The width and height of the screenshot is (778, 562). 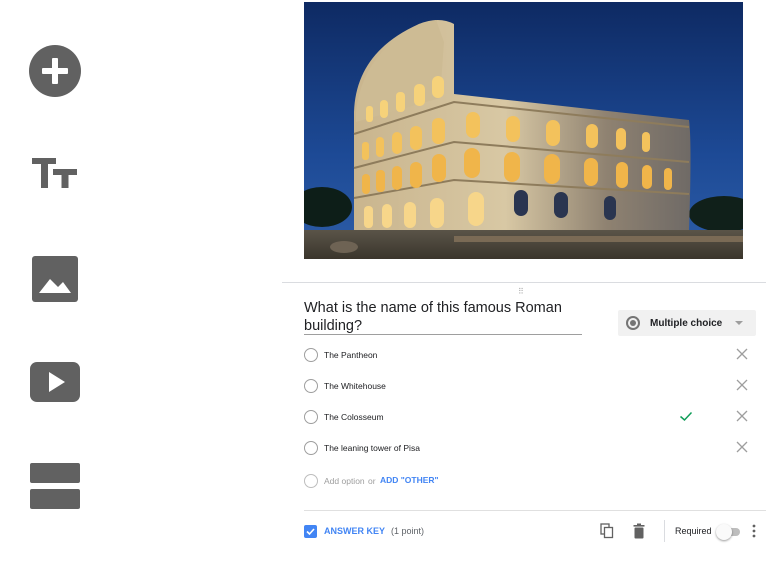 What do you see at coordinates (664, 531) in the screenshot?
I see `footer-separator` at bounding box center [664, 531].